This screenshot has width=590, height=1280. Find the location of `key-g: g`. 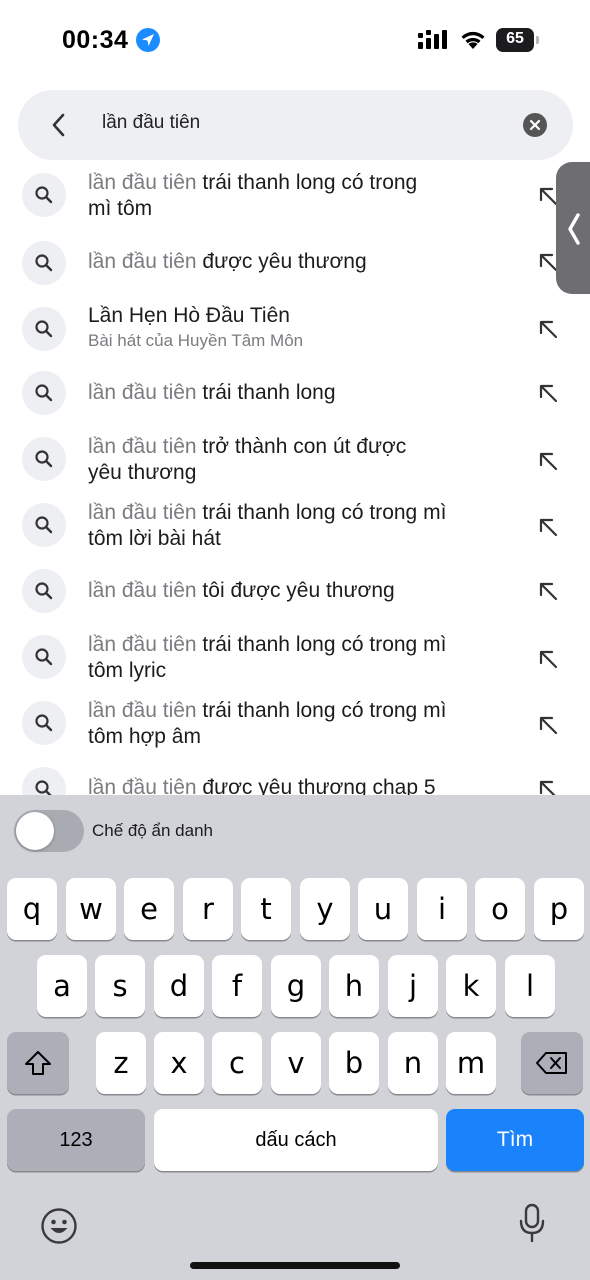

key-g: g is located at coordinates (296, 986).